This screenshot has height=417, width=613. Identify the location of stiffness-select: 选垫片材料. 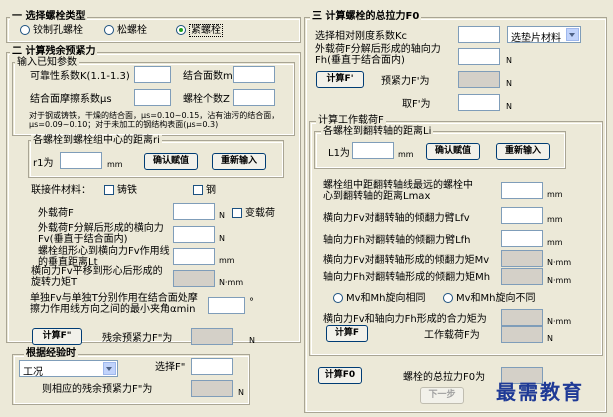
(544, 35).